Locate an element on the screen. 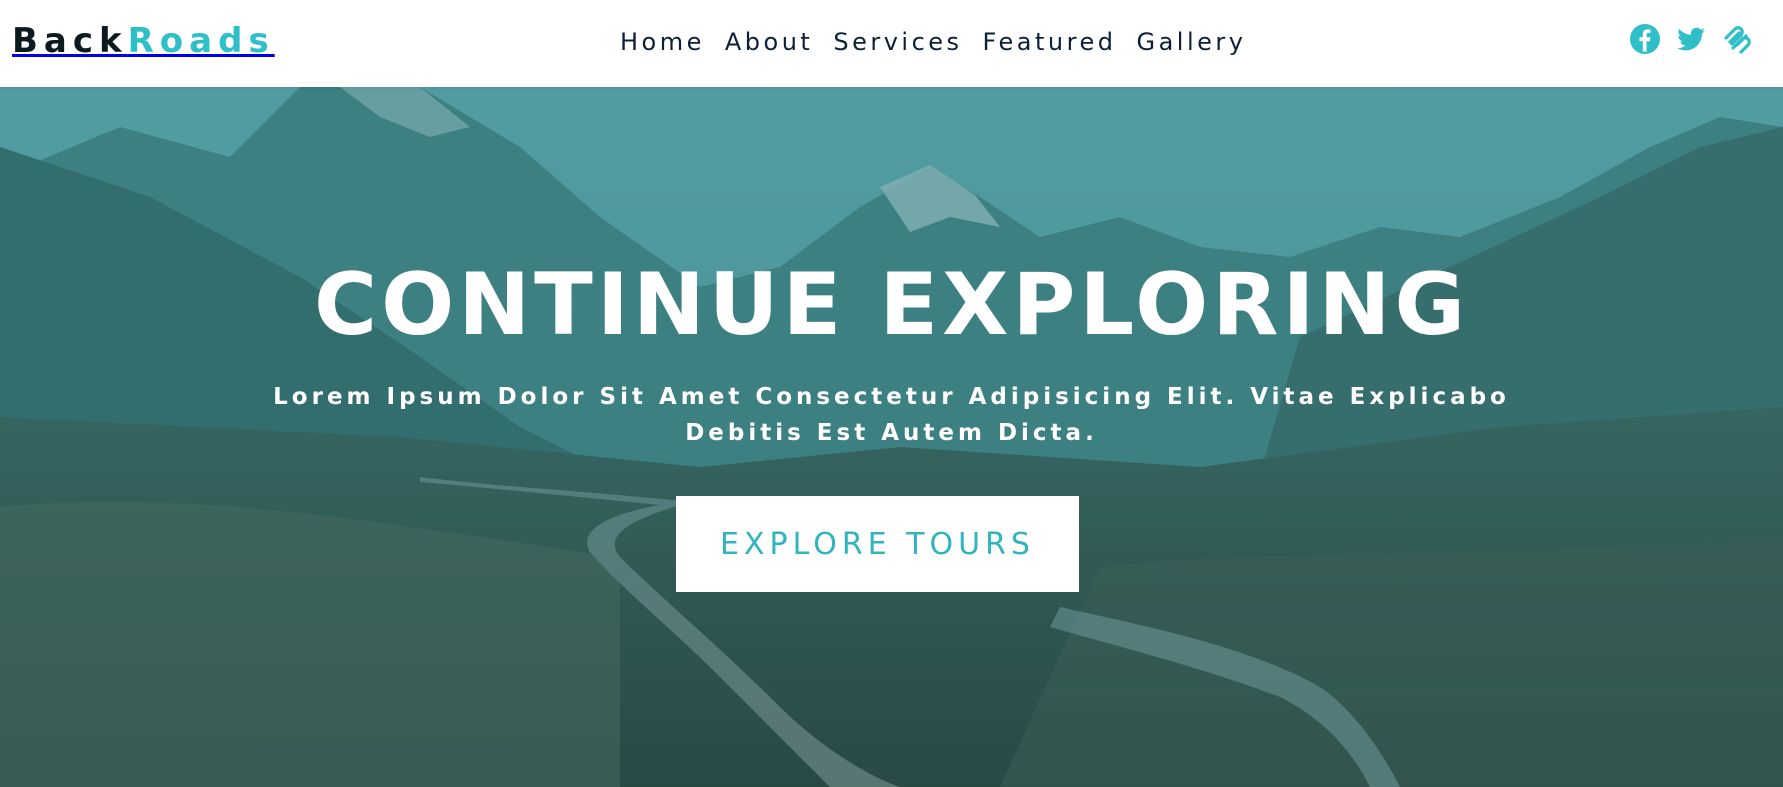  social-links is located at coordinates (1691, 39).